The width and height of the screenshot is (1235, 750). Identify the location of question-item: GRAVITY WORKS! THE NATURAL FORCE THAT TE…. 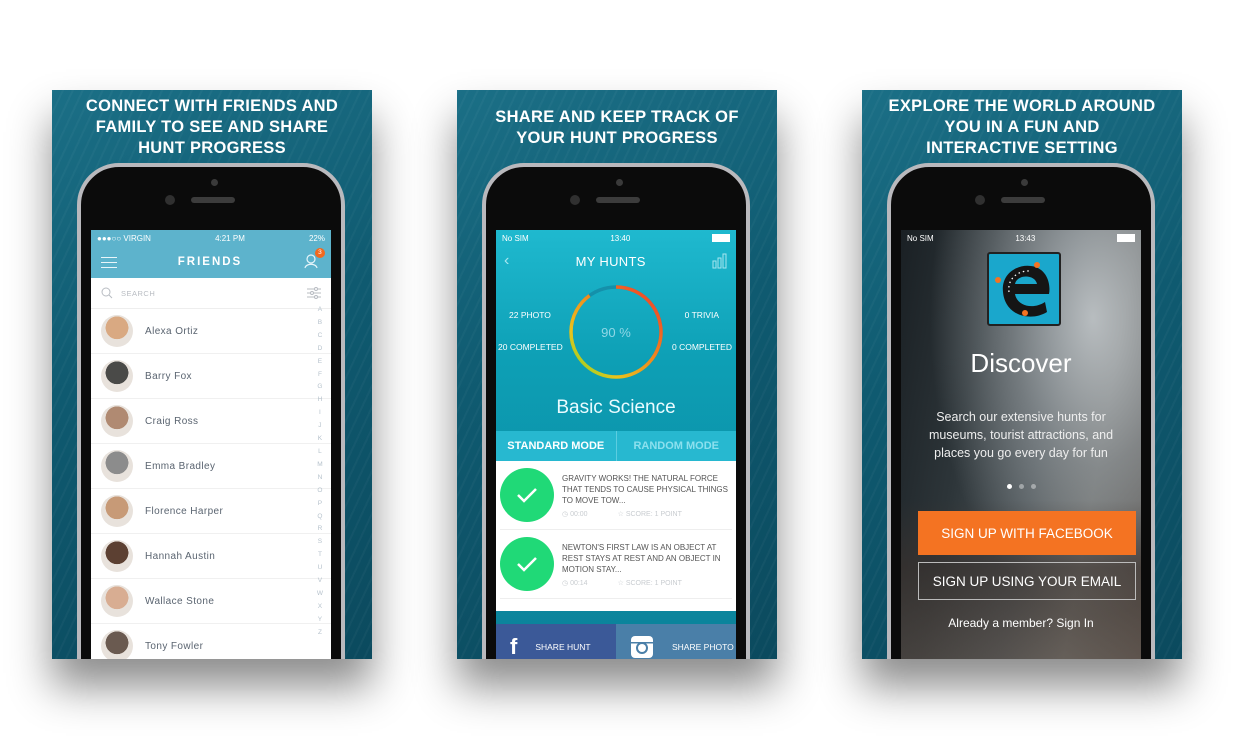
(616, 495).